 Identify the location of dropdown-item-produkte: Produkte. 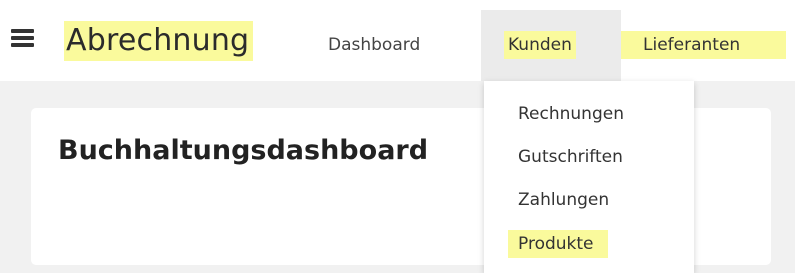
(589, 244).